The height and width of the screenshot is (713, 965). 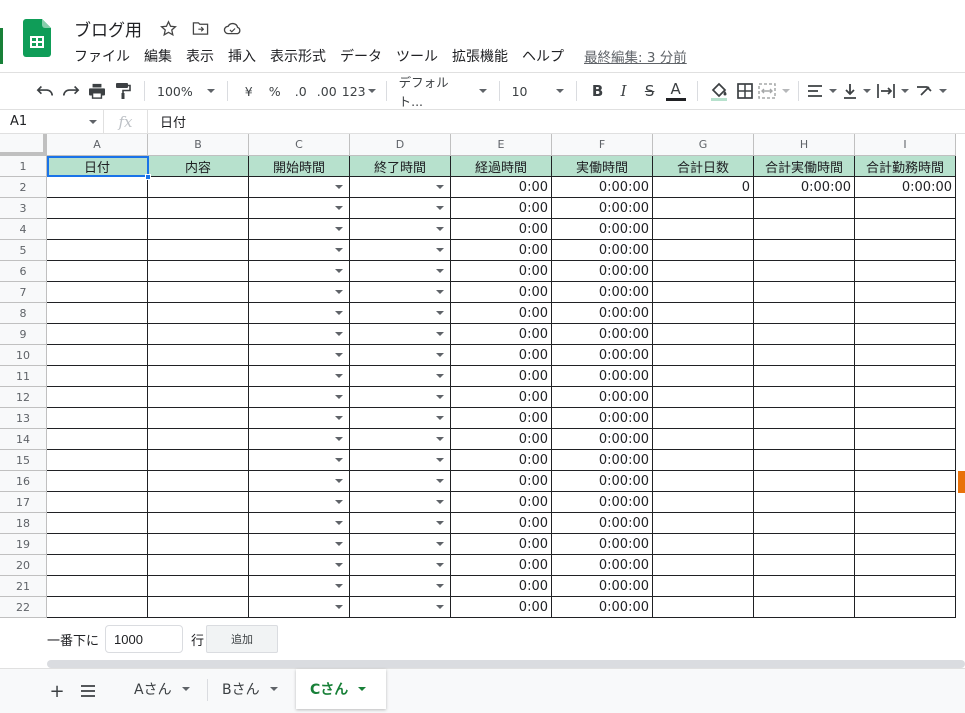 I want to click on bold-button: B, so click(x=598, y=91).